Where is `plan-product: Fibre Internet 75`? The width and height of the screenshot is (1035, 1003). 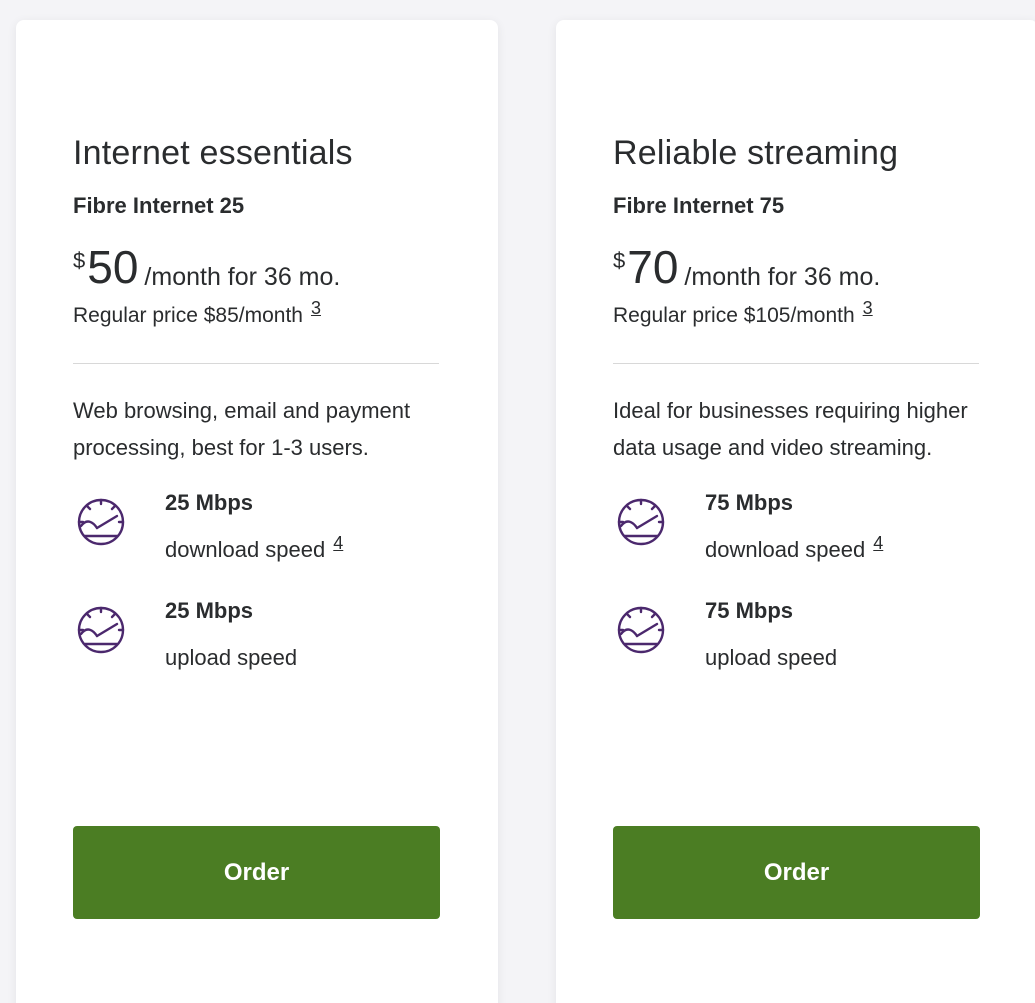 plan-product: Fibre Internet 75 is located at coordinates (699, 205).